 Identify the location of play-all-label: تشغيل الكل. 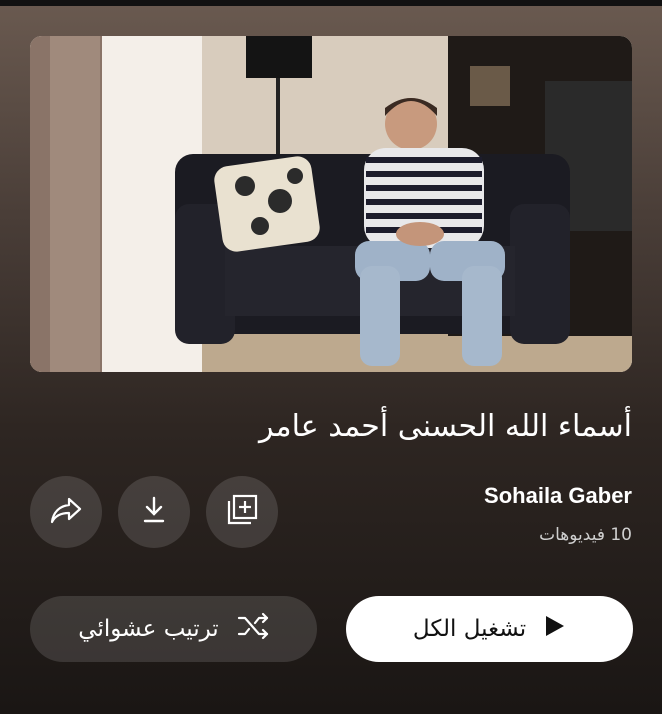
(469, 629).